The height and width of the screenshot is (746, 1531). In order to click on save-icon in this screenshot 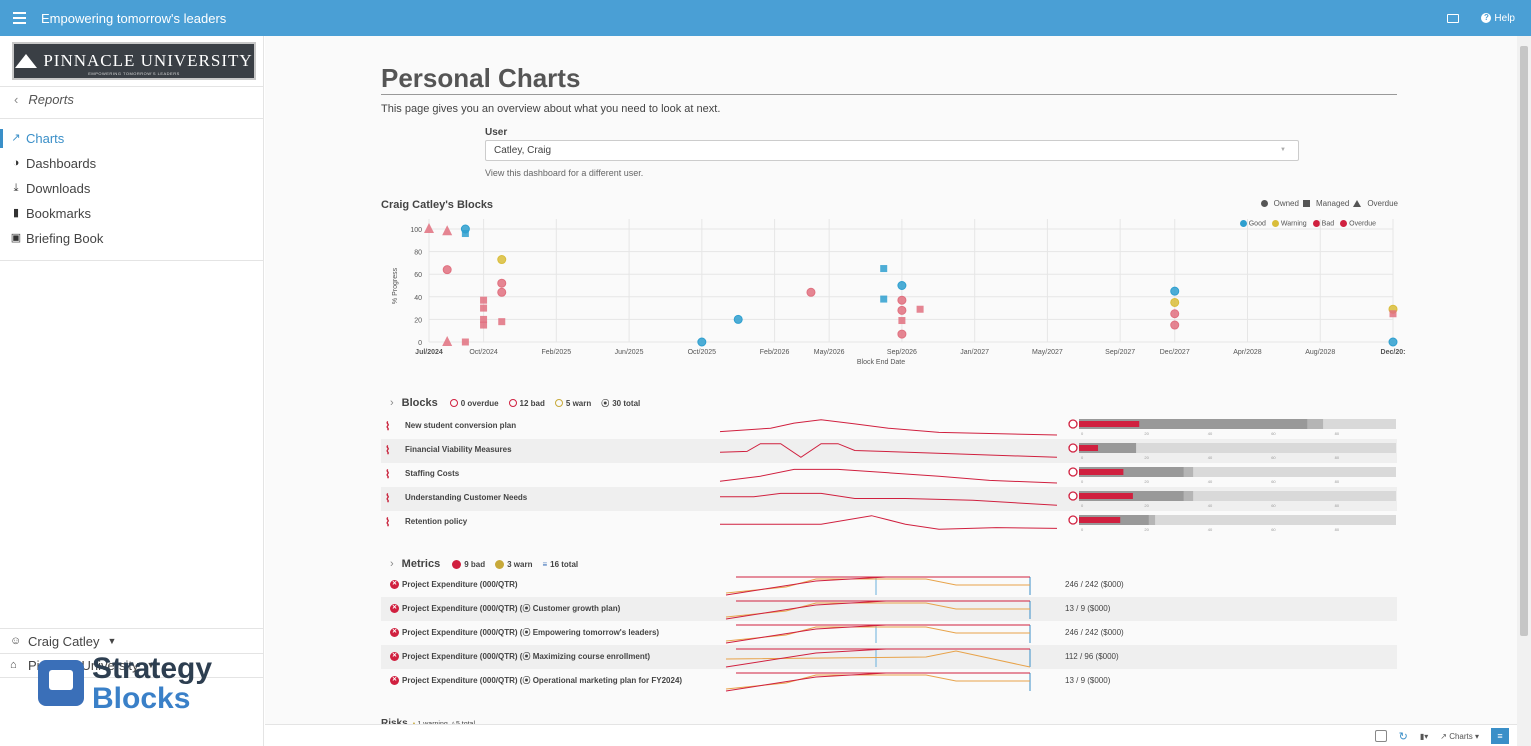, I will do `click(1380, 736)`.